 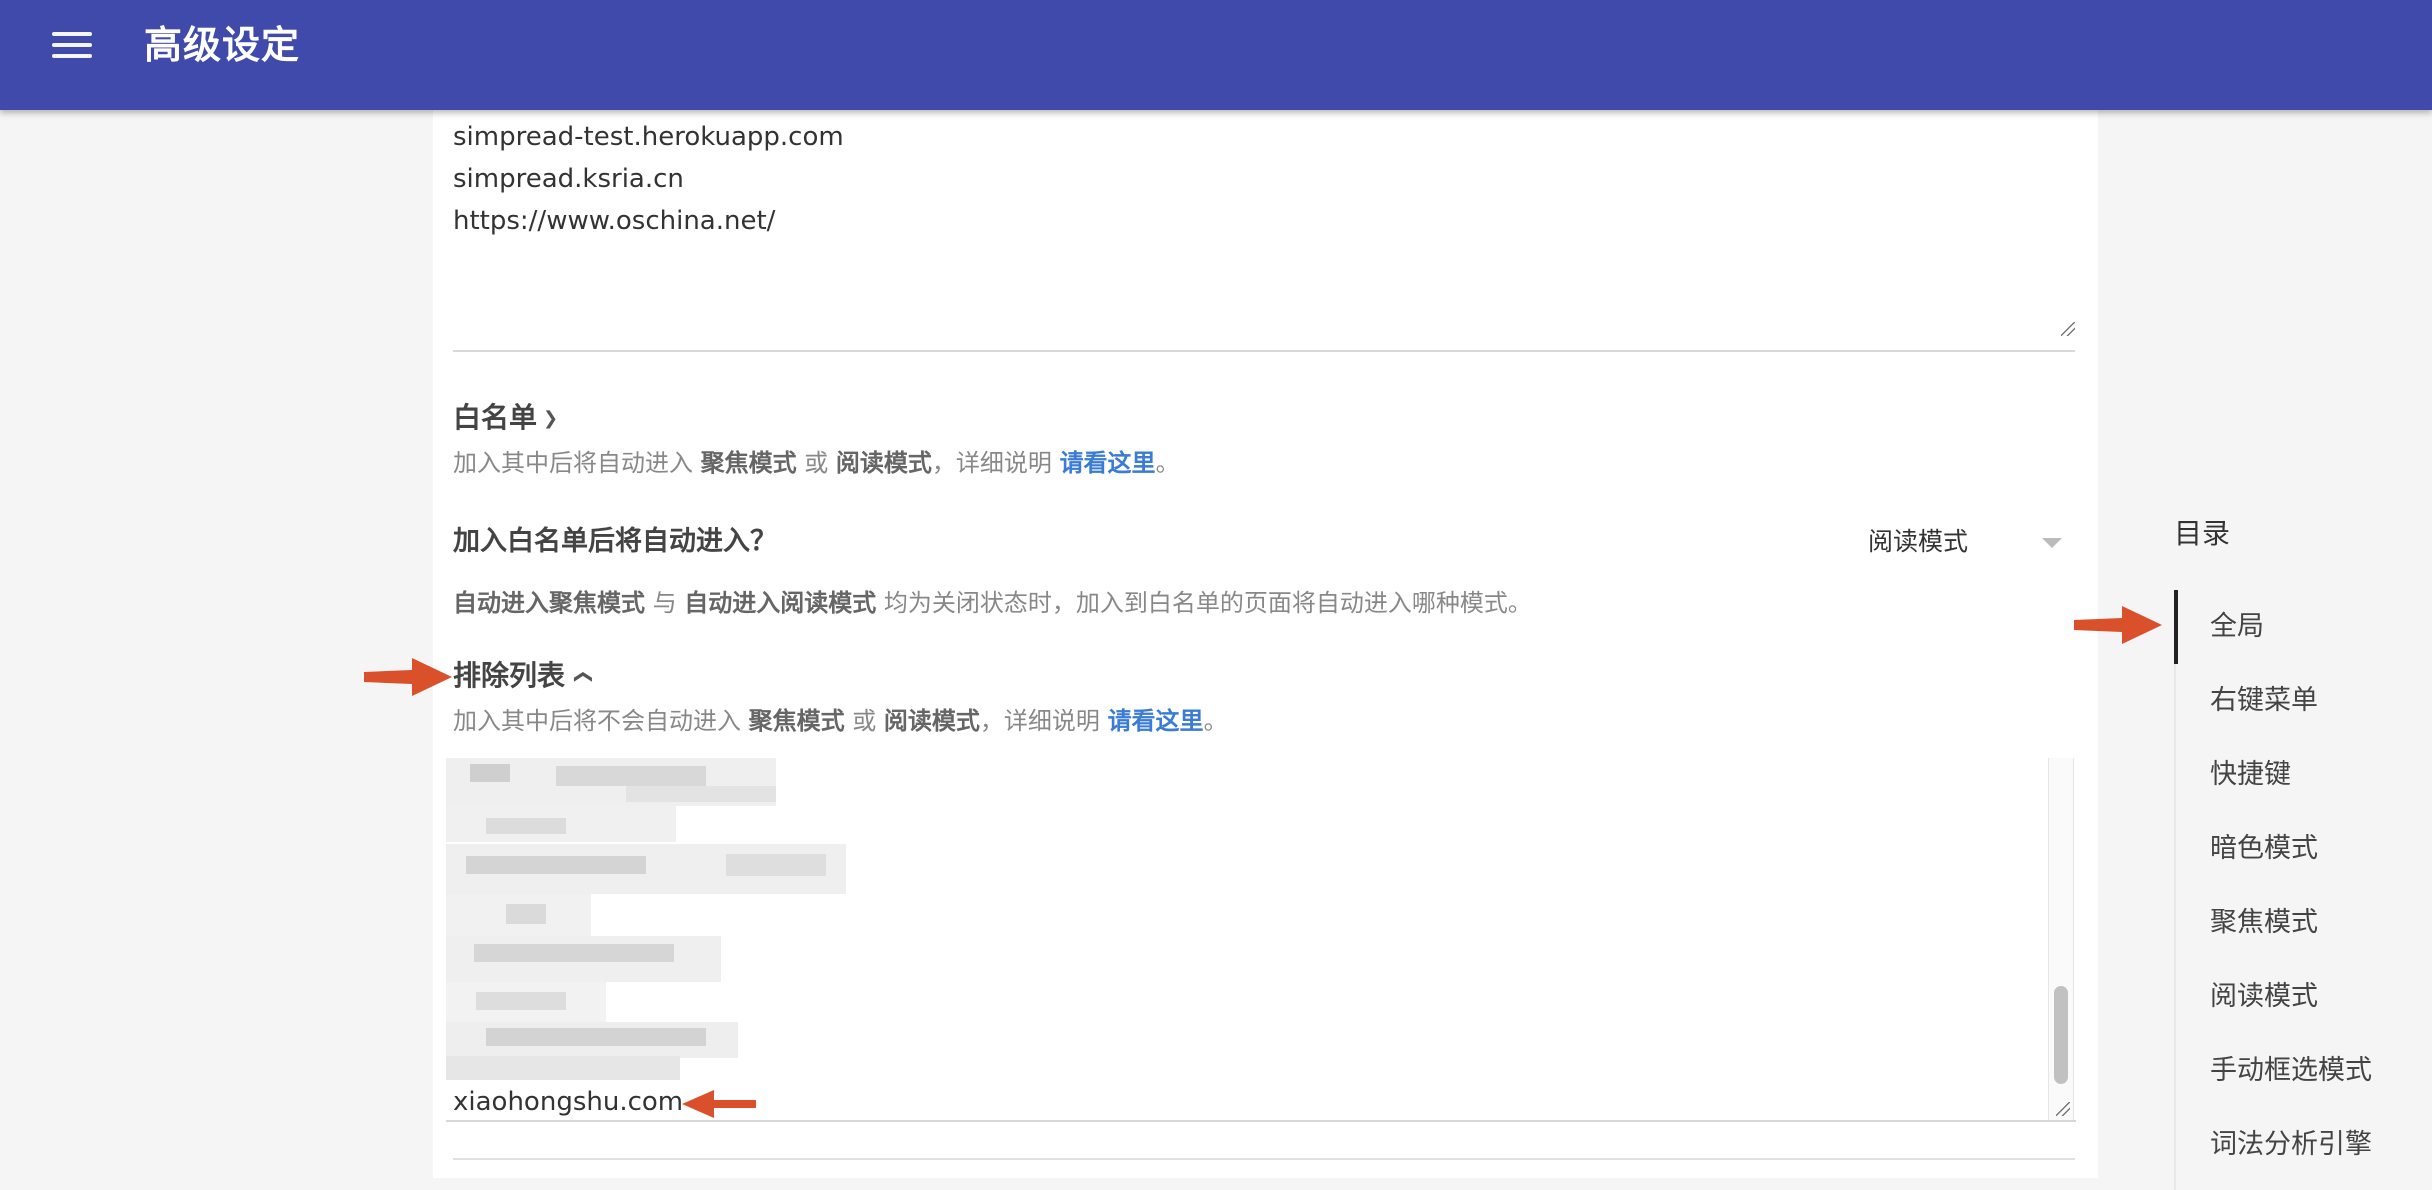 I want to click on toc-item-read-mode: 阅读模式, so click(x=2264, y=997).